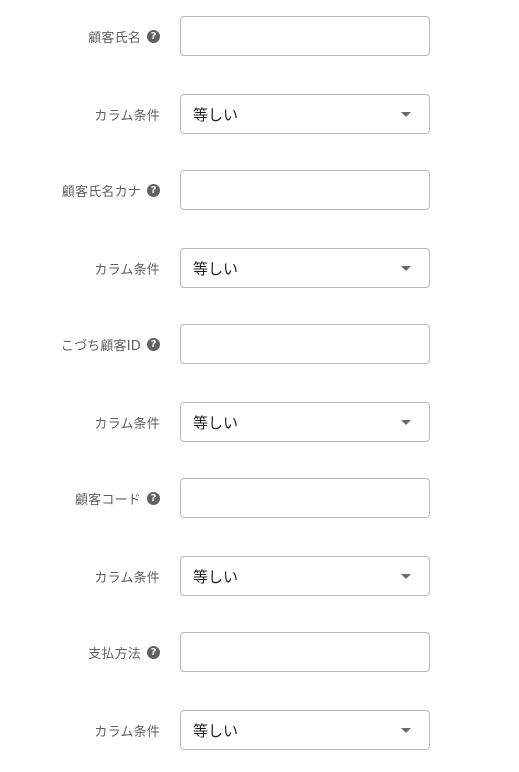 The image size is (519, 772). I want to click on payment-method-row: 支払方法 ?, so click(259, 652).